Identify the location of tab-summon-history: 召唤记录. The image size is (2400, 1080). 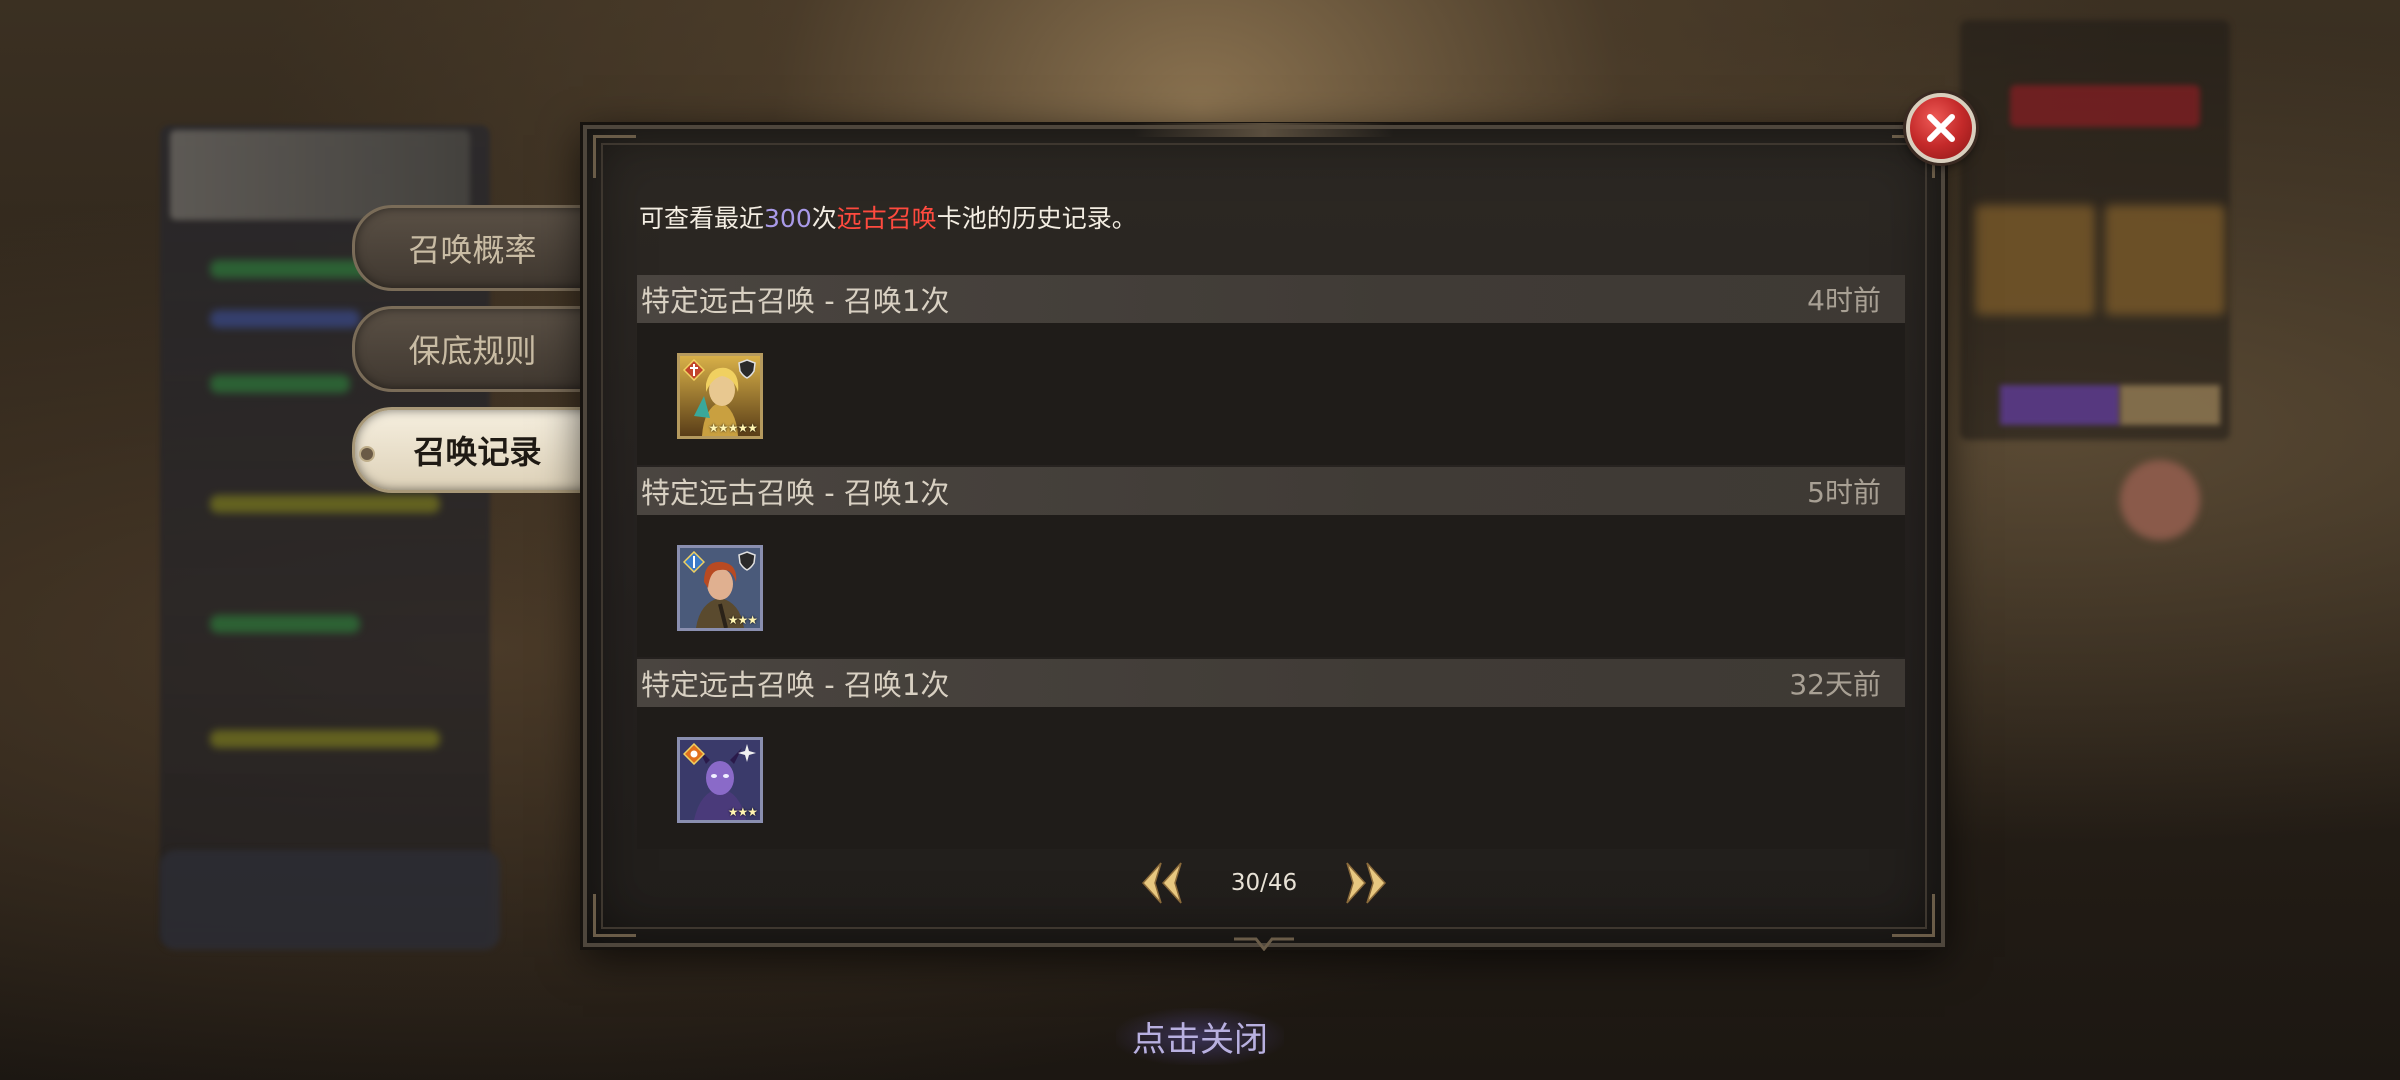
(476, 450).